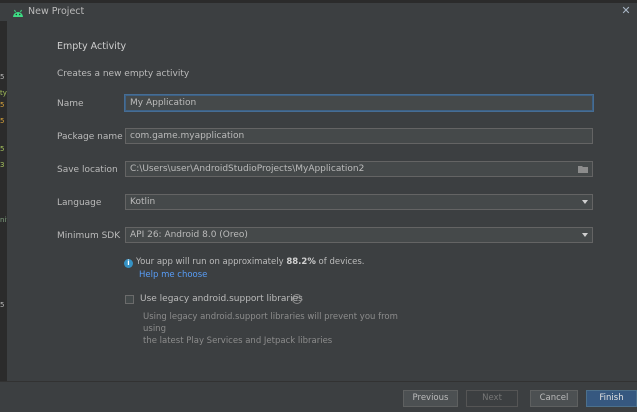 This screenshot has height=412, width=637. Describe the element at coordinates (318, 396) in the screenshot. I see `dialog-footer: Previous Next Cancel Finish` at that location.